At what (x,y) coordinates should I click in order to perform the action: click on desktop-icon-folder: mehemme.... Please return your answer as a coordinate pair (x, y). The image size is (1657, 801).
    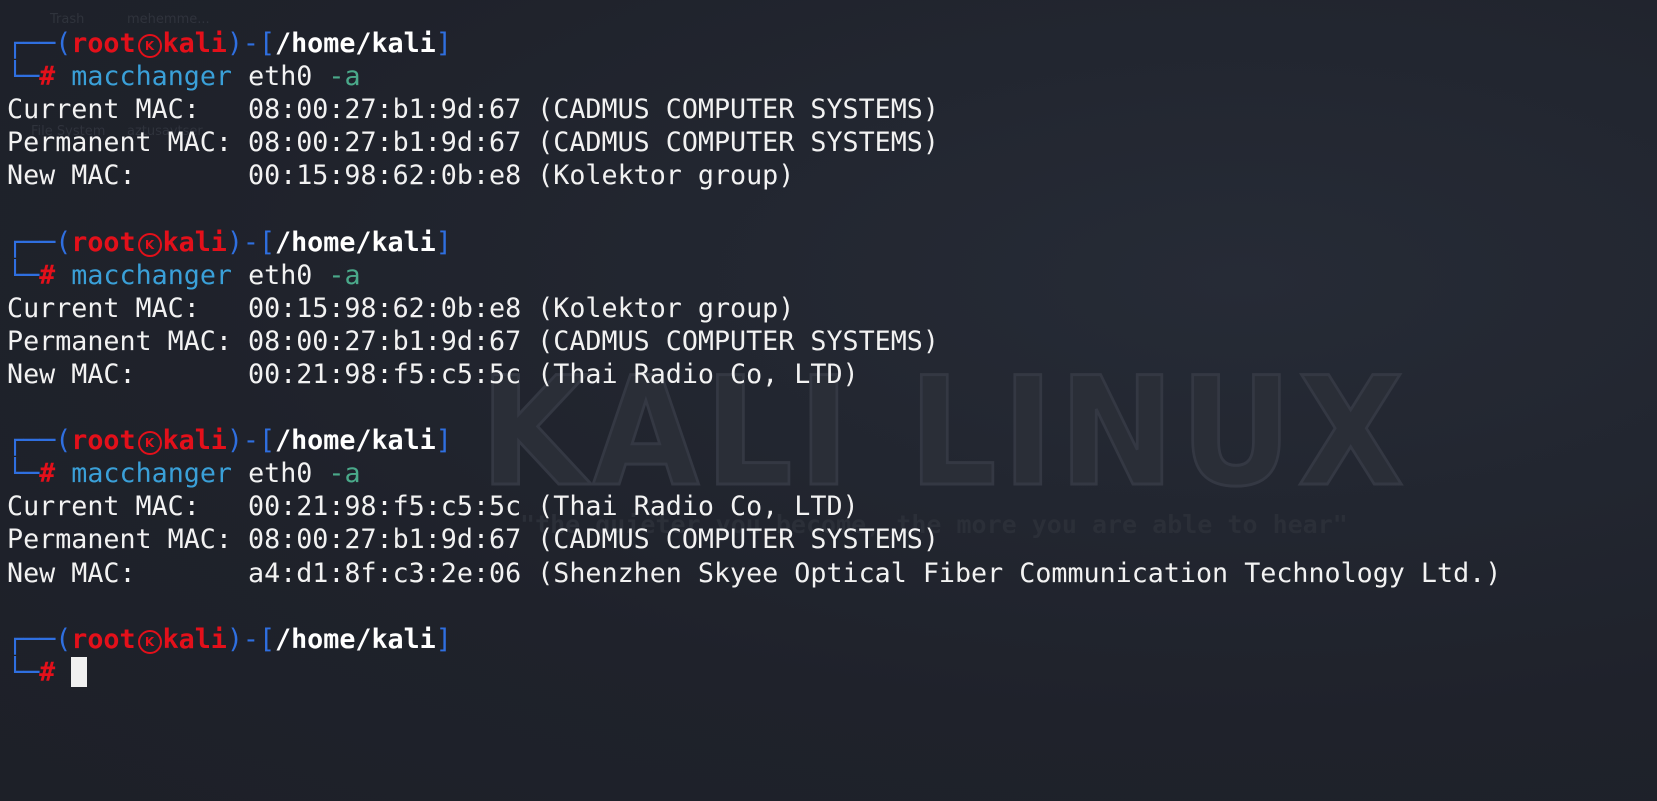
    Looking at the image, I should click on (168, 19).